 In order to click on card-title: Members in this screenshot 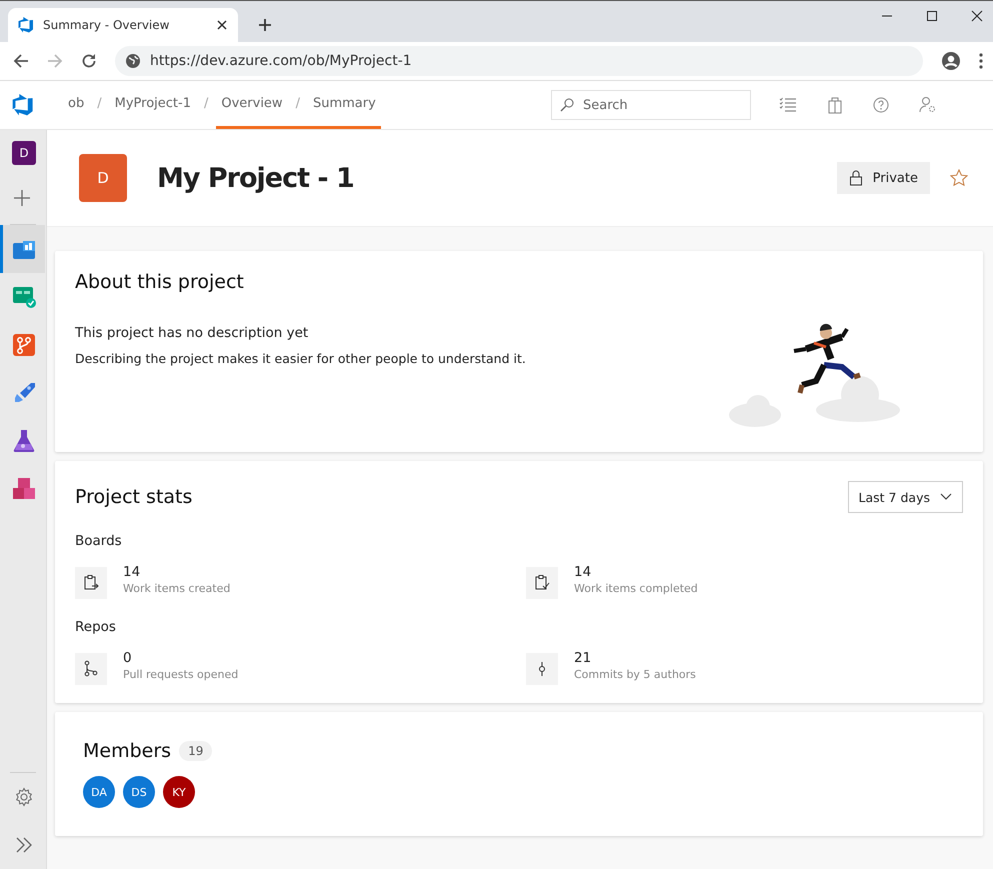, I will do `click(127, 751)`.